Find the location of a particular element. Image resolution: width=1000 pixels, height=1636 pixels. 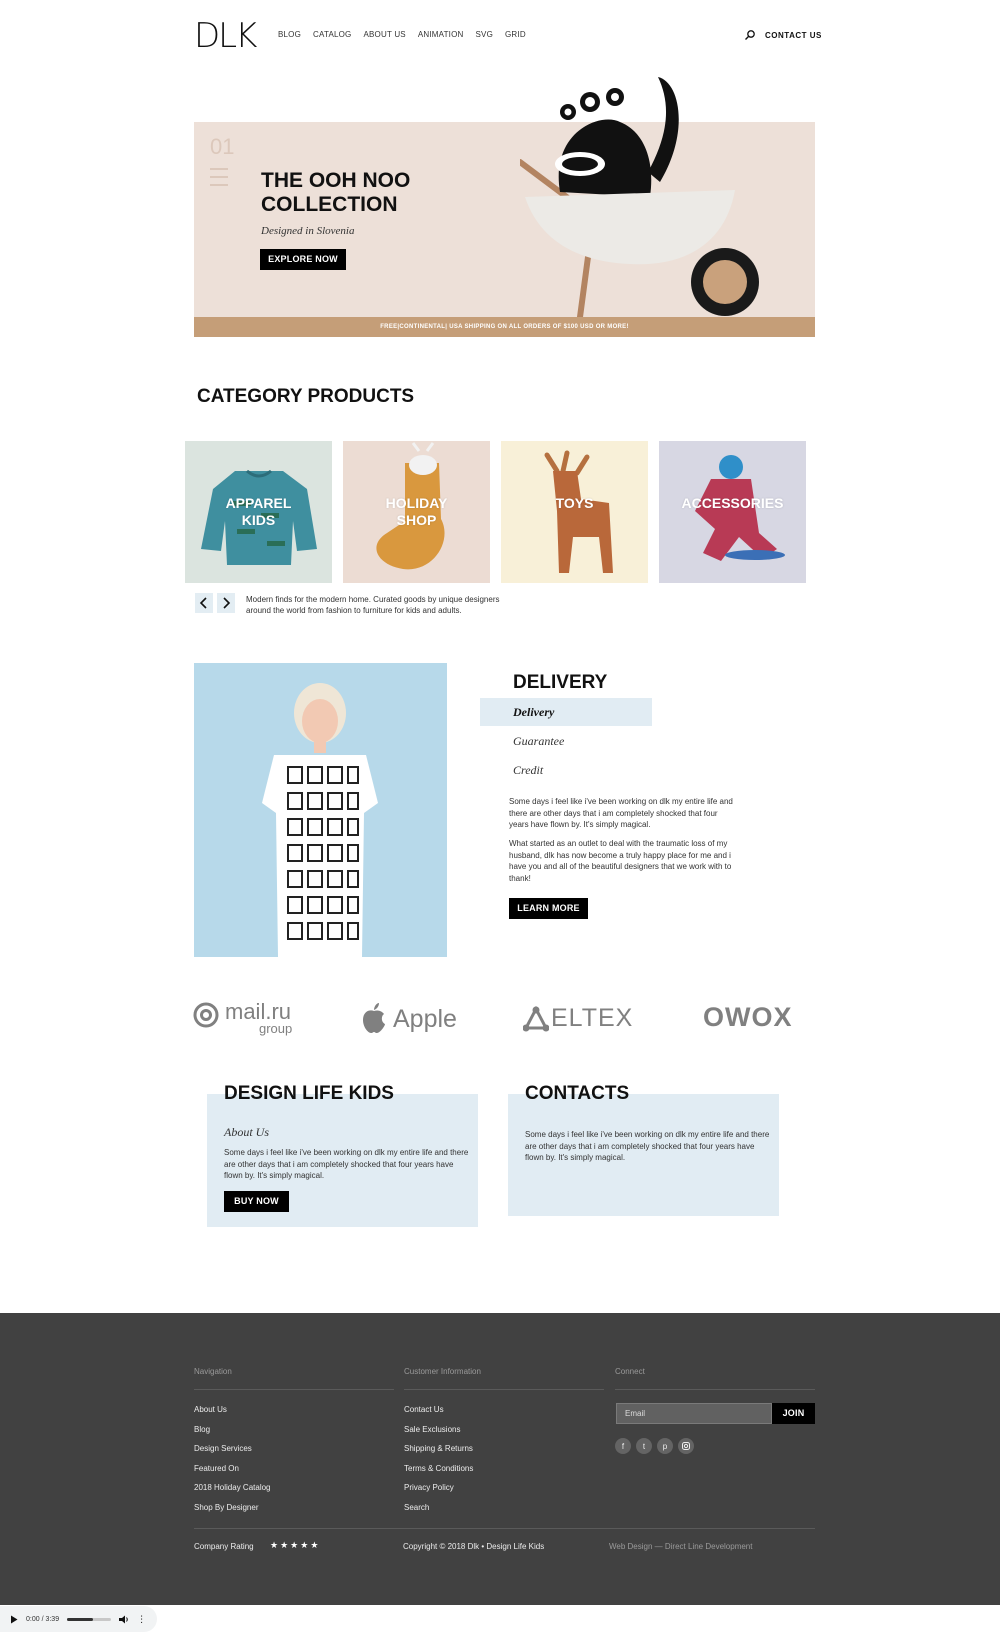

category-next-button is located at coordinates (226, 603).